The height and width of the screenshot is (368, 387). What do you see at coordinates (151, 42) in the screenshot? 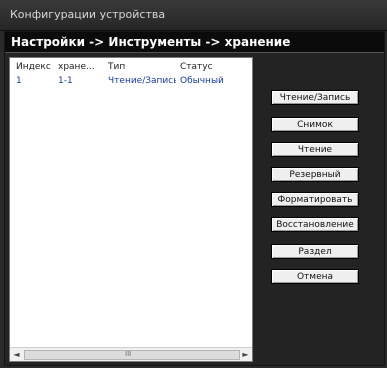
I see `breadcrumb-text: Настройки -> Инструменты -> хранение` at bounding box center [151, 42].